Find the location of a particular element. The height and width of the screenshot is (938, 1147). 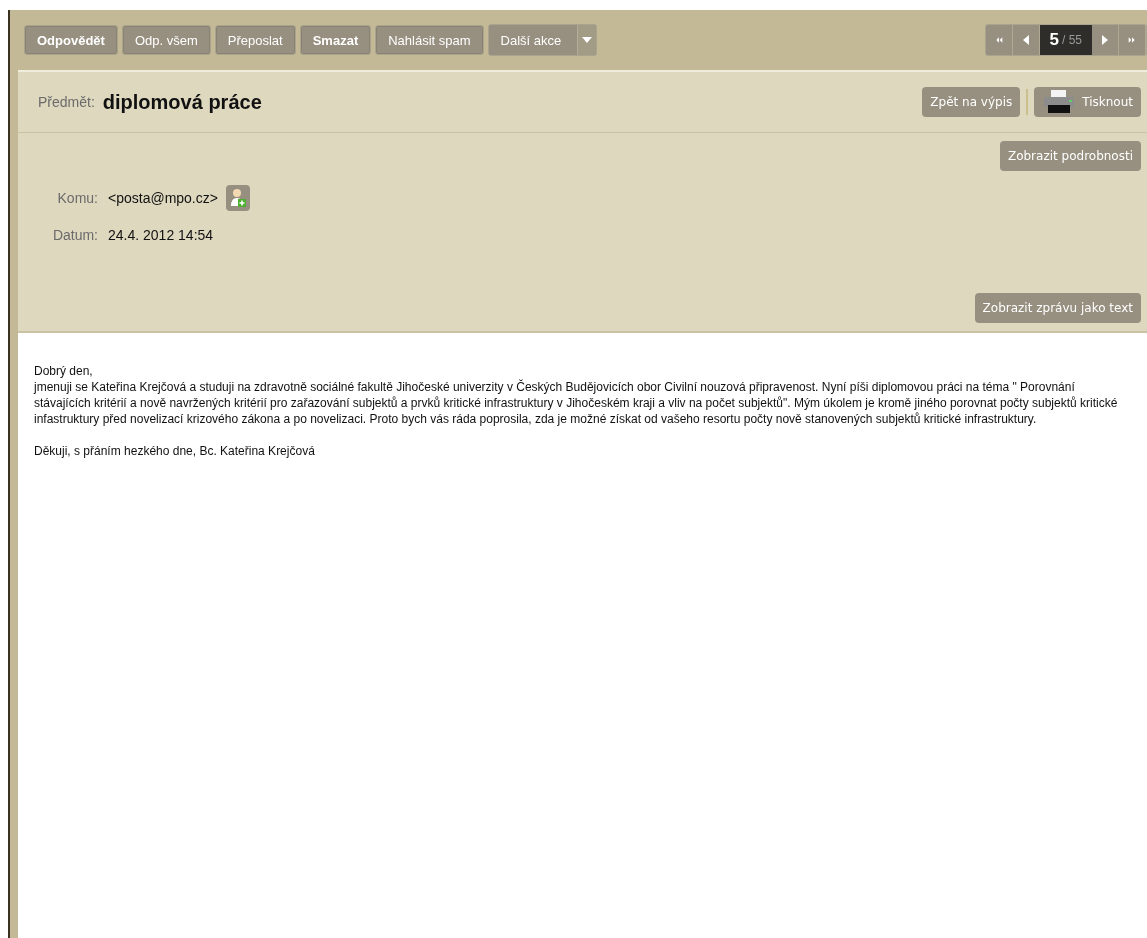

recipient-address: <posta@mpo.cz> is located at coordinates (163, 198).